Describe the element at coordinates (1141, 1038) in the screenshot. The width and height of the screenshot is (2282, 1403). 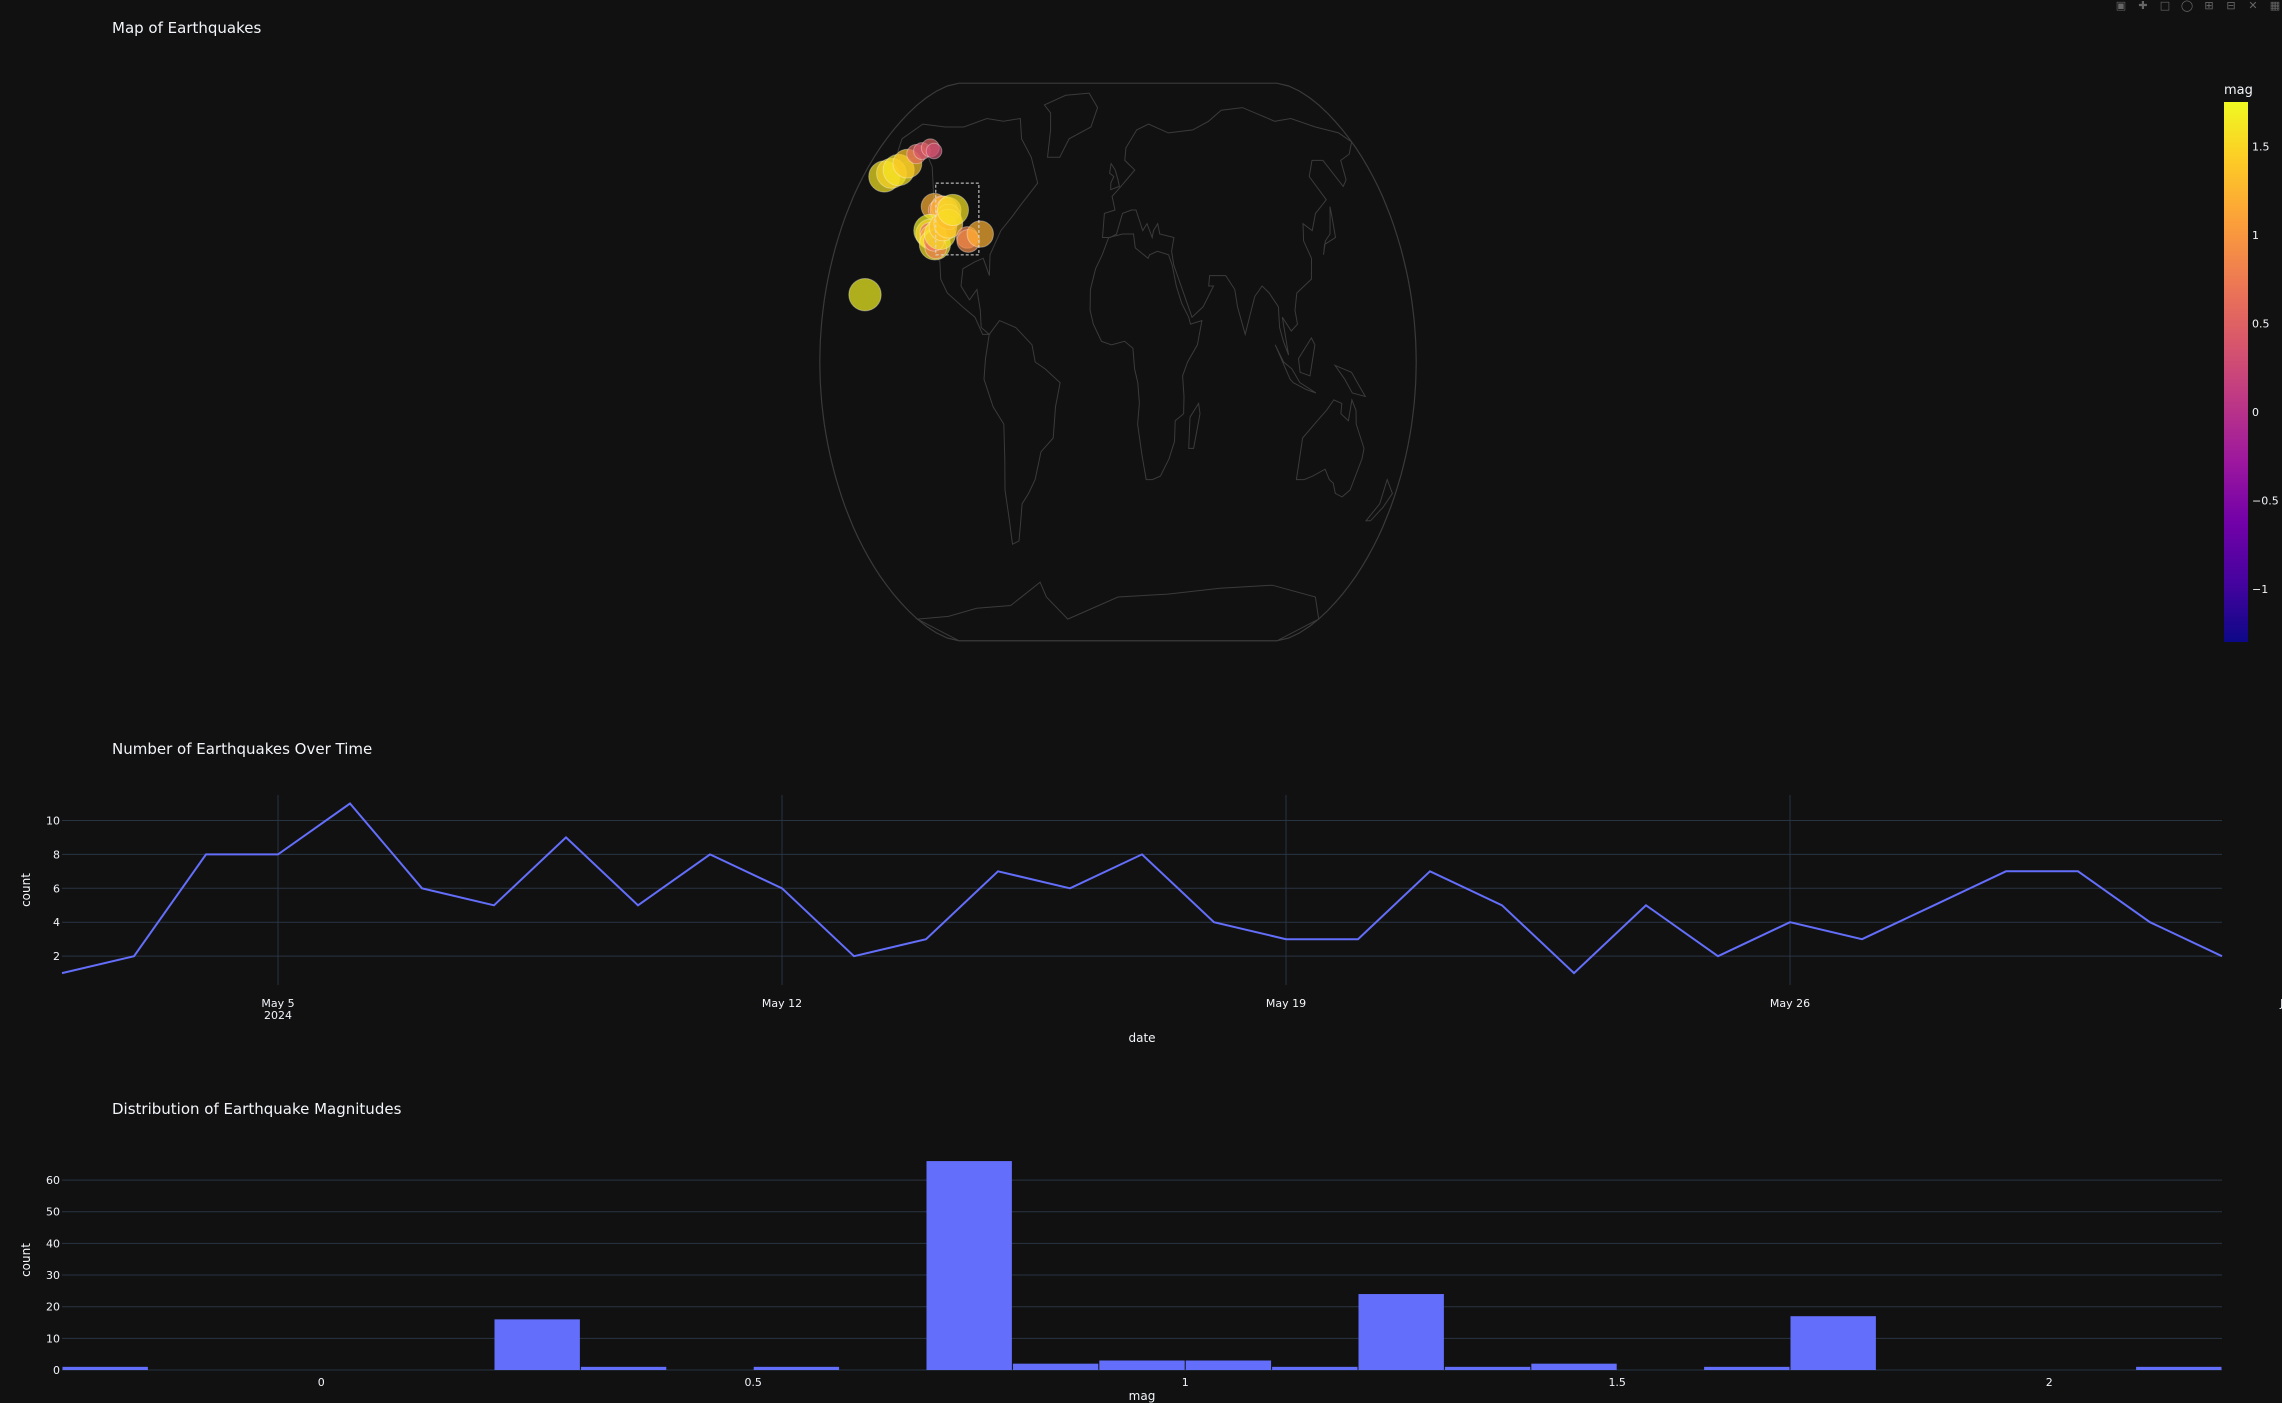
I see `timeline-xlabel: date` at that location.